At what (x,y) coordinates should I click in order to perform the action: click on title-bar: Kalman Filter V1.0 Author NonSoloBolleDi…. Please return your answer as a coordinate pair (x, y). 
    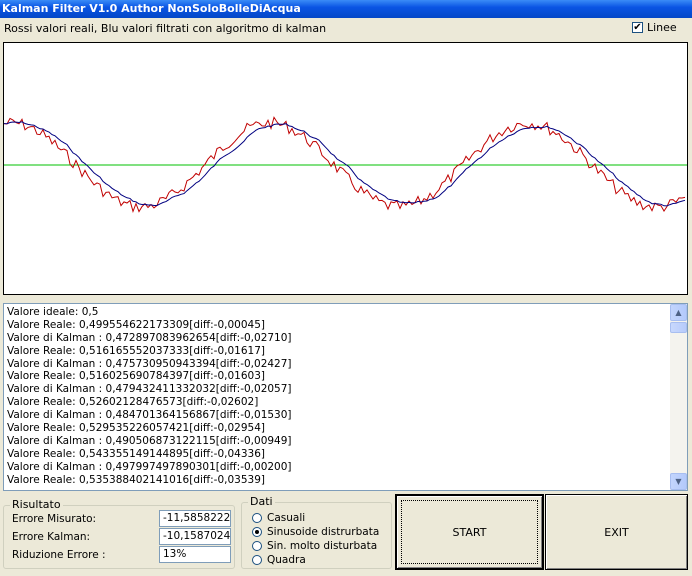
    Looking at the image, I should click on (346, 9).